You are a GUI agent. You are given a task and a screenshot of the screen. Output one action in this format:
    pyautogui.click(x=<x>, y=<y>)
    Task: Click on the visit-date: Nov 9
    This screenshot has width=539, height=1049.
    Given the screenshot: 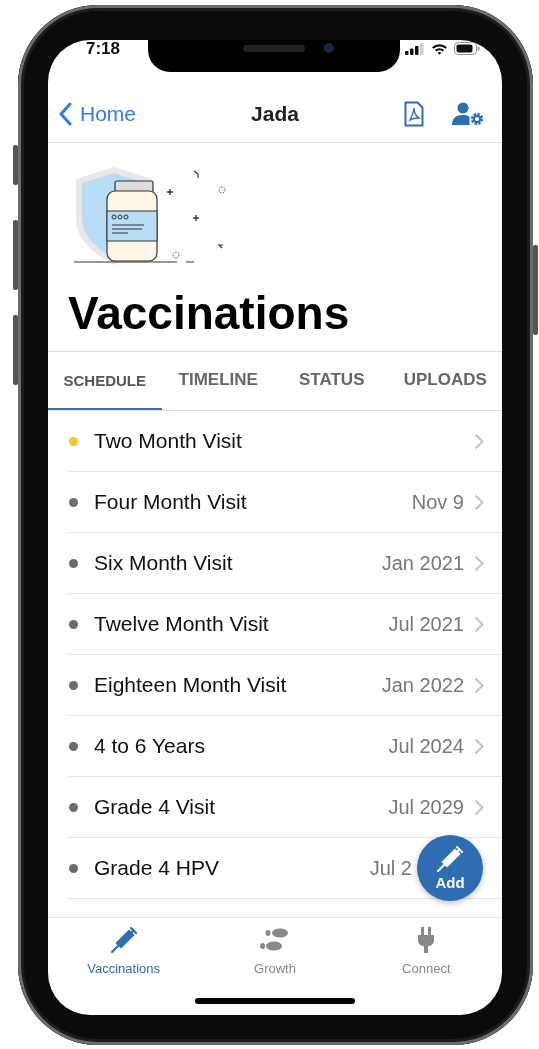 What is the action you would take?
    pyautogui.click(x=437, y=502)
    